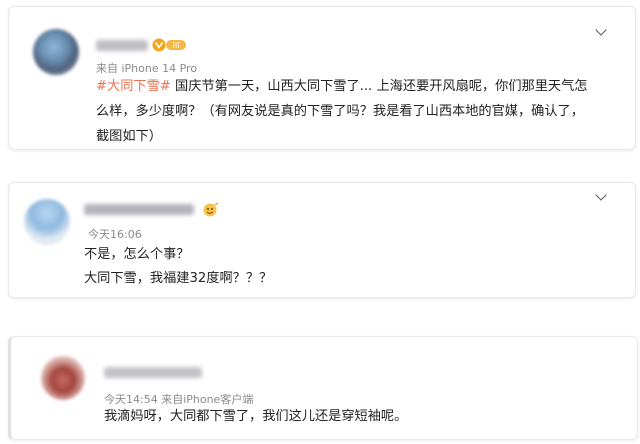 The width and height of the screenshot is (640, 444). What do you see at coordinates (178, 278) in the screenshot?
I see `comment-text: 大同下雪，我福建32度啊？？？` at bounding box center [178, 278].